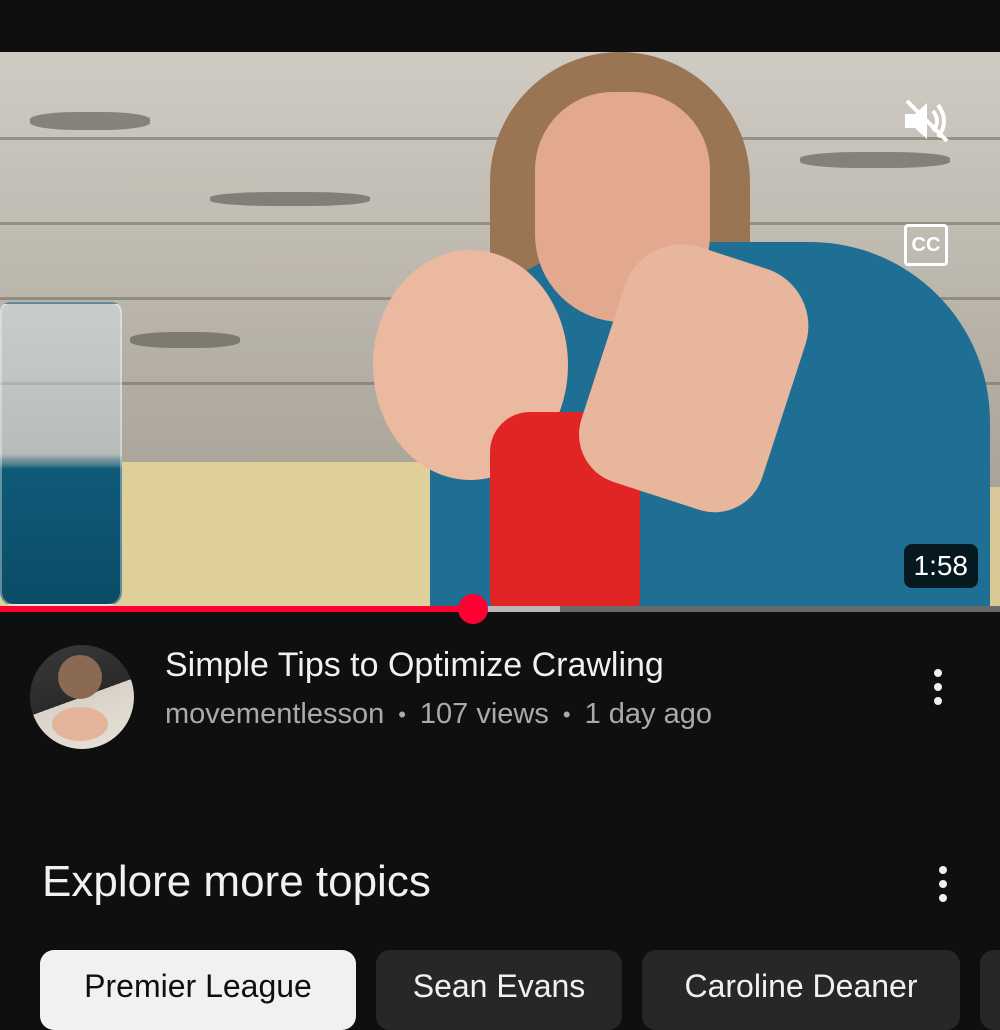  What do you see at coordinates (990, 990) in the screenshot?
I see `chip-overflow` at bounding box center [990, 990].